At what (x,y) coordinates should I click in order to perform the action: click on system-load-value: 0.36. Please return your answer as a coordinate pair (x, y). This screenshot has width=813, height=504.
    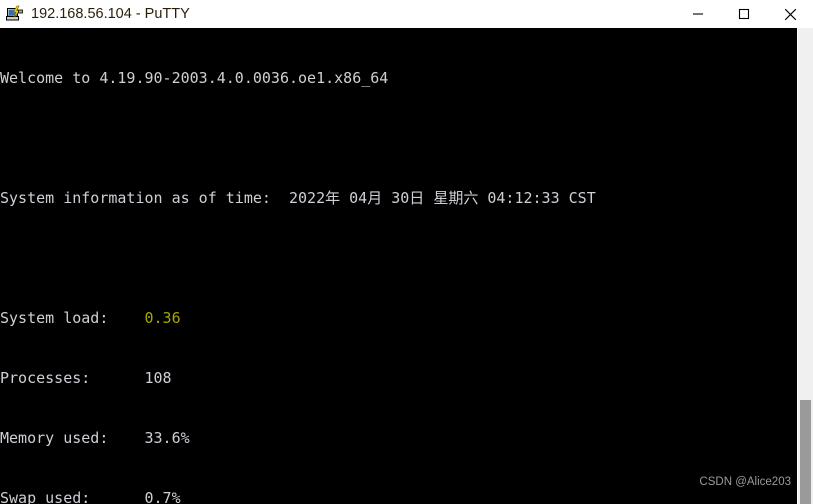
    Looking at the image, I should click on (162, 318).